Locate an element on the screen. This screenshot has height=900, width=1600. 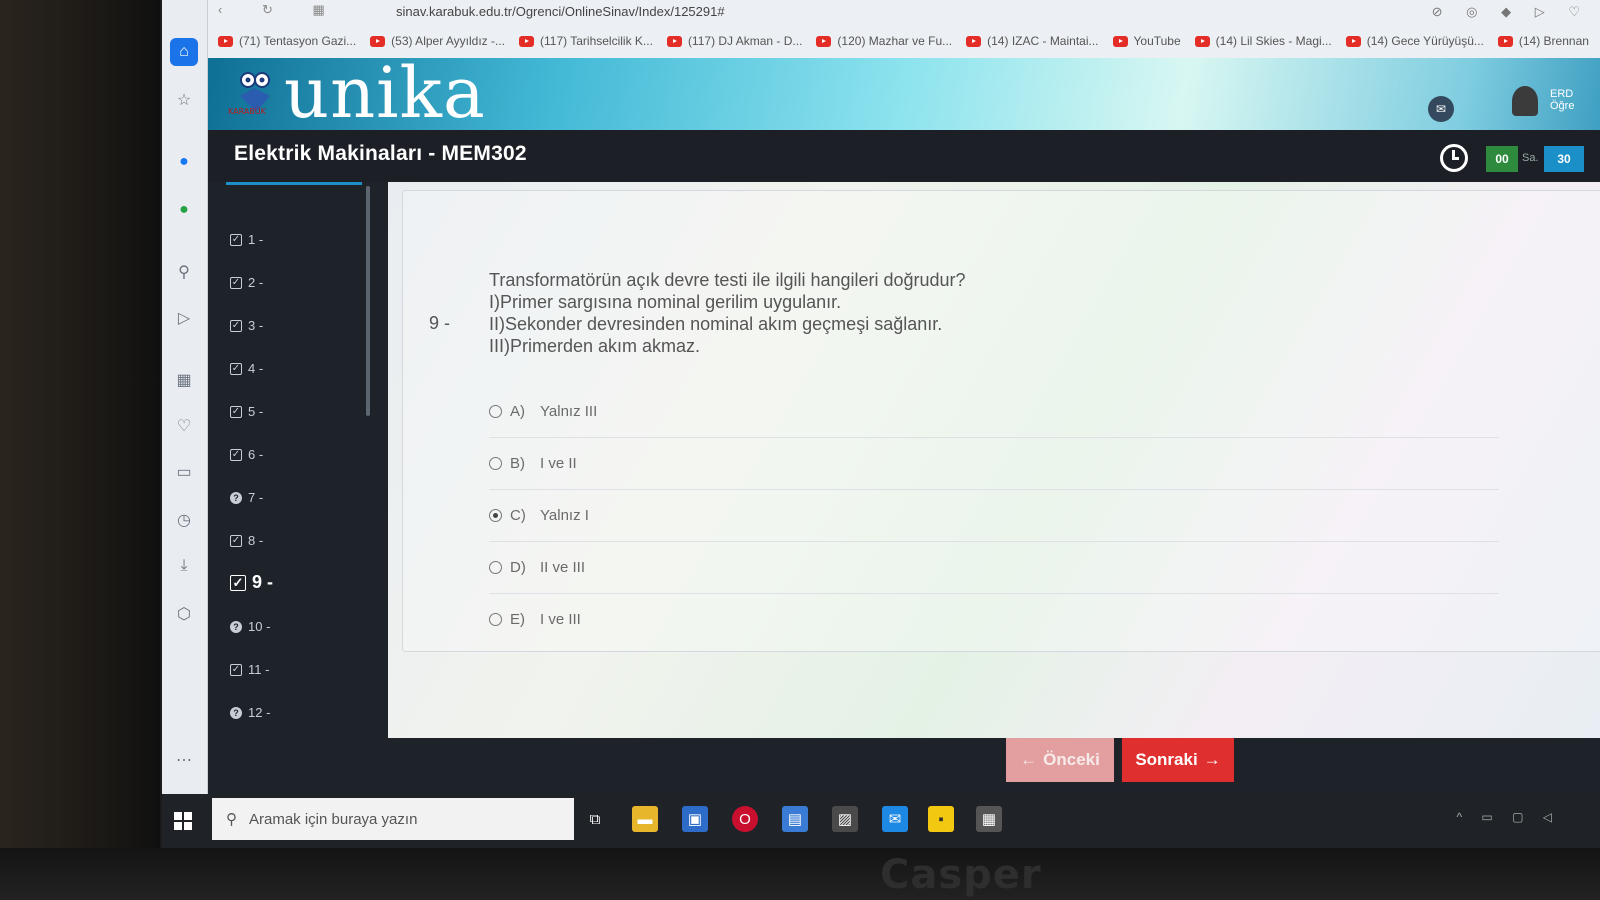
wallet-icon: ▭ is located at coordinates (184, 472).